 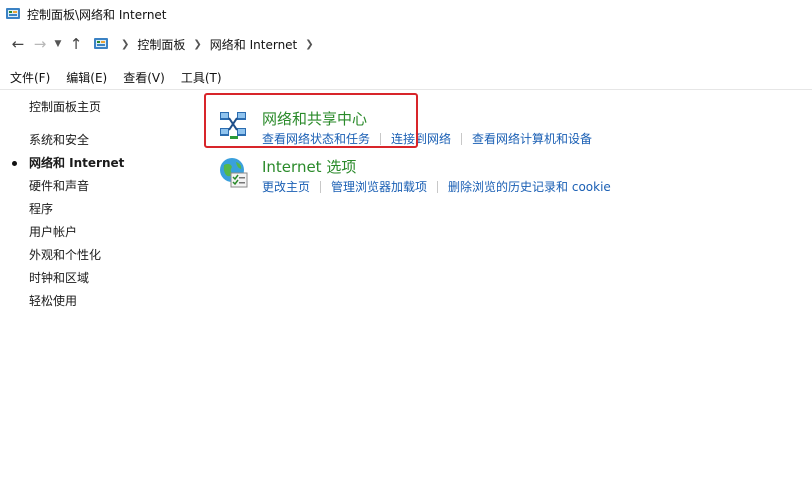 I want to click on chevron-down-icon: ▼, so click(x=58, y=44).